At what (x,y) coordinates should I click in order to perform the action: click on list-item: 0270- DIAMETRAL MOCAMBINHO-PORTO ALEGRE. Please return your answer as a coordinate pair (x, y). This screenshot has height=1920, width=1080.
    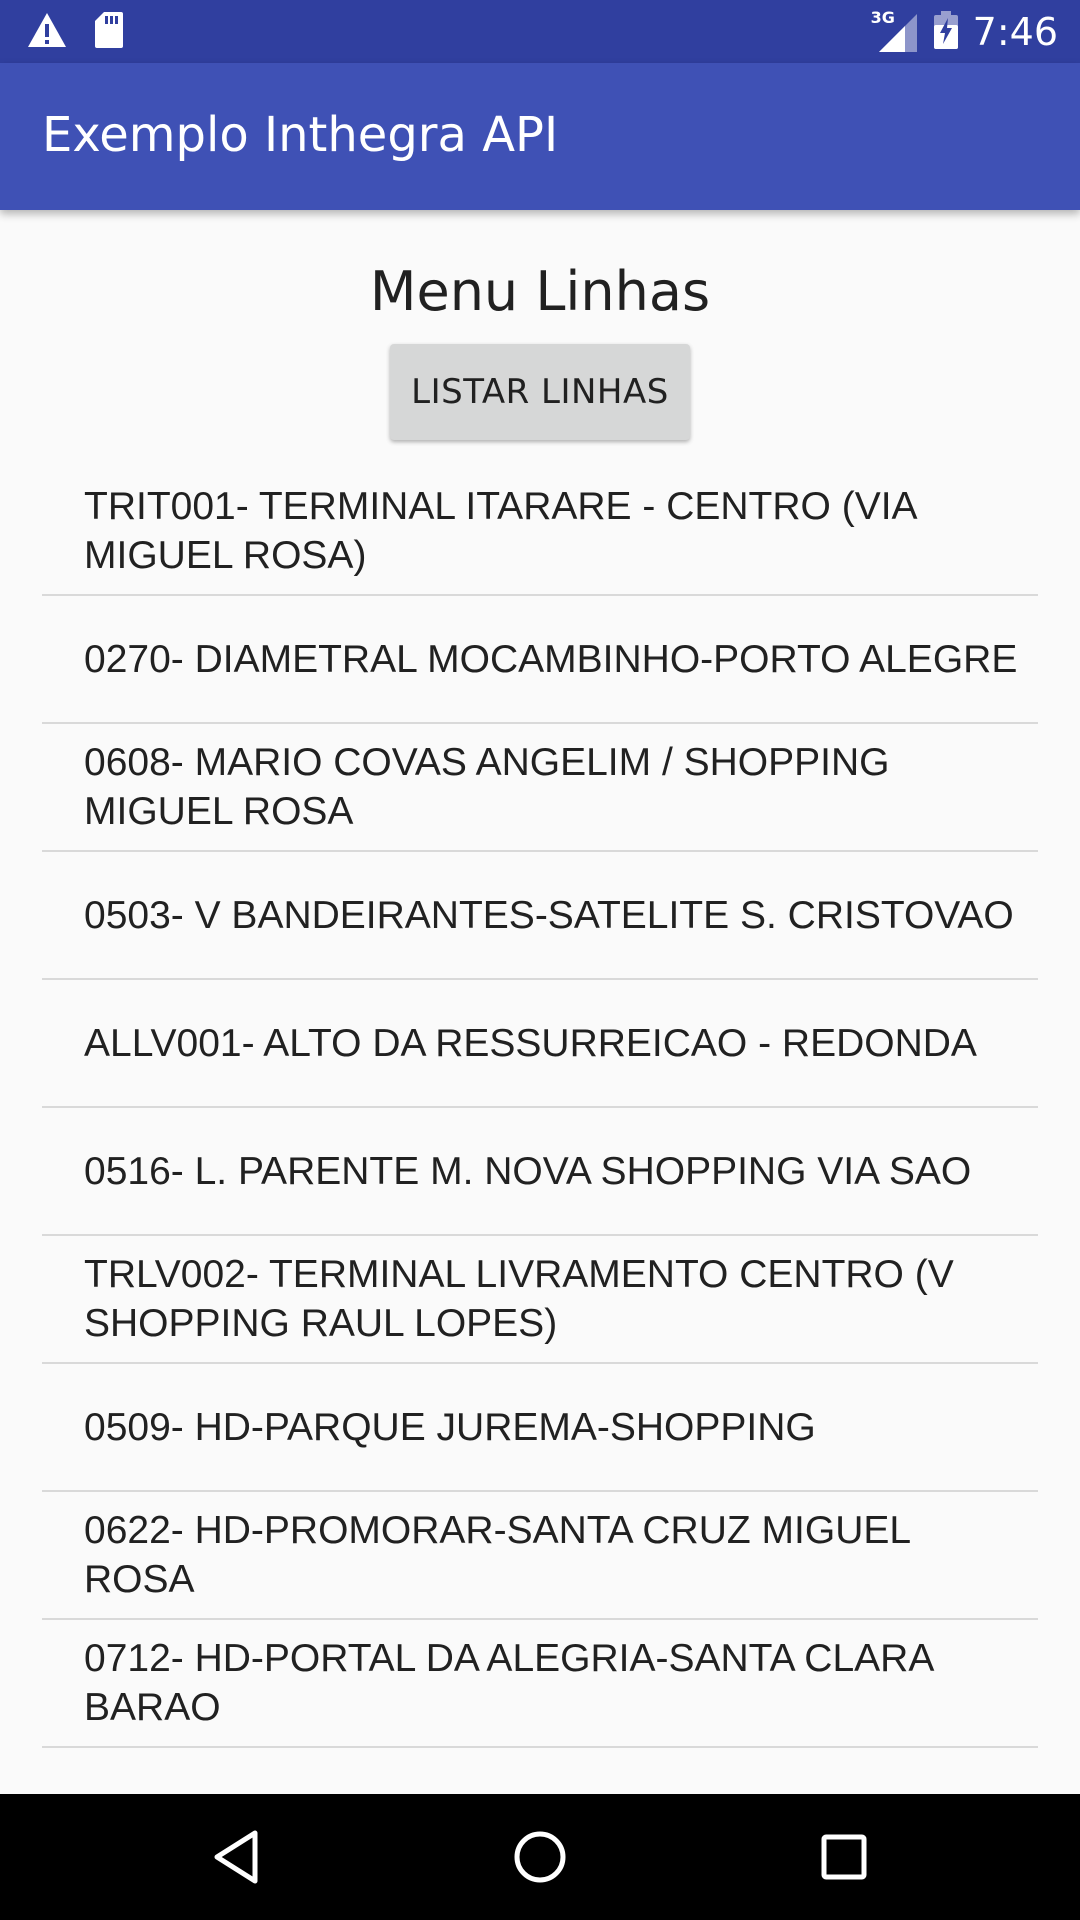
    Looking at the image, I should click on (540, 660).